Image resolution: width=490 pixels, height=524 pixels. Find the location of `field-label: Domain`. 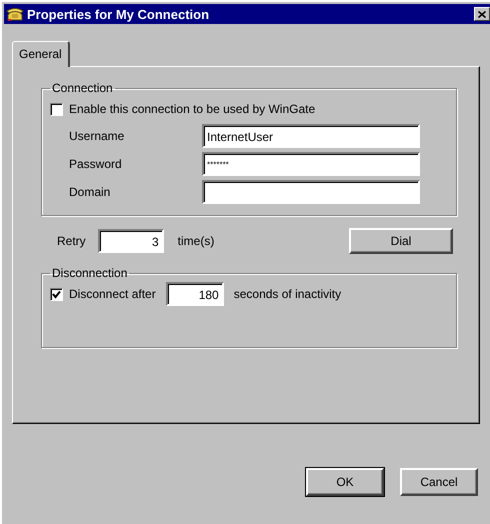

field-label: Domain is located at coordinates (90, 192).